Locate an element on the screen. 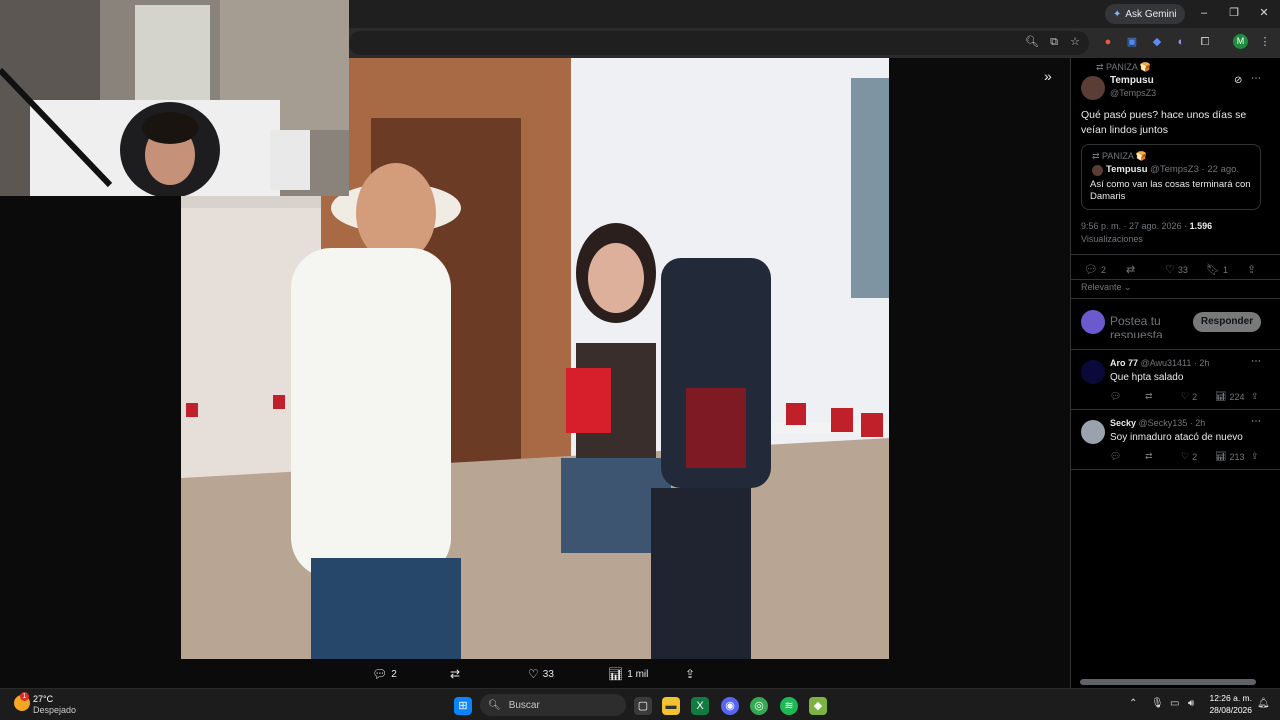 The image size is (1280, 720). quote-meta: @TempsZ3 · 22 ago. is located at coordinates (1195, 169).